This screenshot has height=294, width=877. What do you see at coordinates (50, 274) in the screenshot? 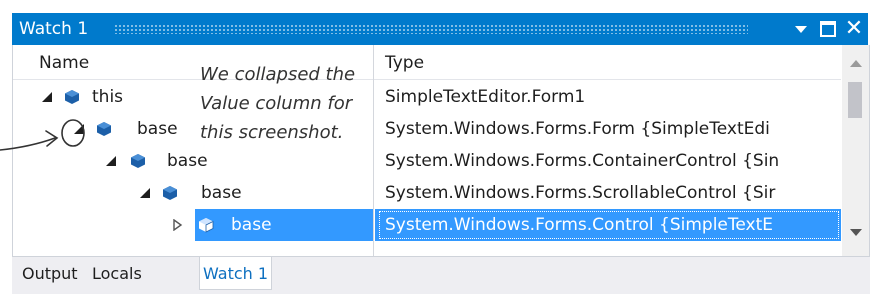
I see `tab-output: Output` at bounding box center [50, 274].